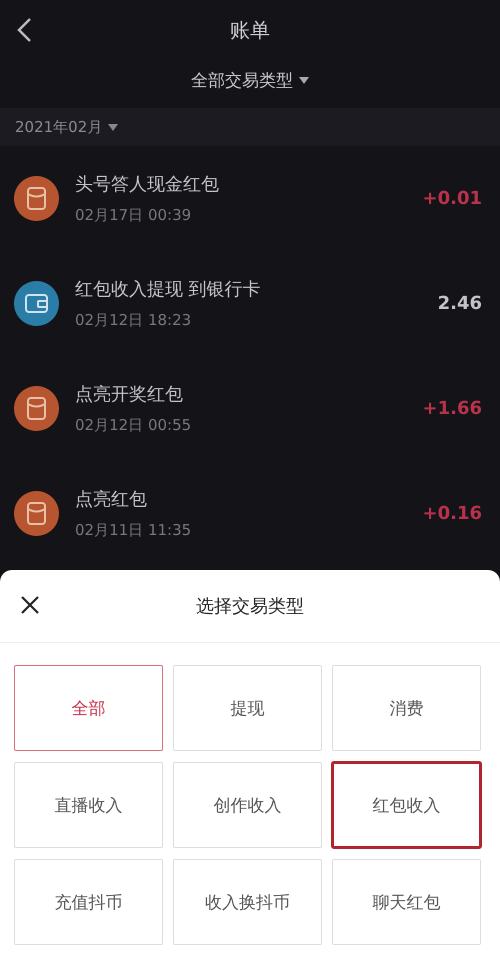 This screenshot has height=966, width=500. What do you see at coordinates (460, 303) in the screenshot?
I see `transaction-amount: 2.46` at bounding box center [460, 303].